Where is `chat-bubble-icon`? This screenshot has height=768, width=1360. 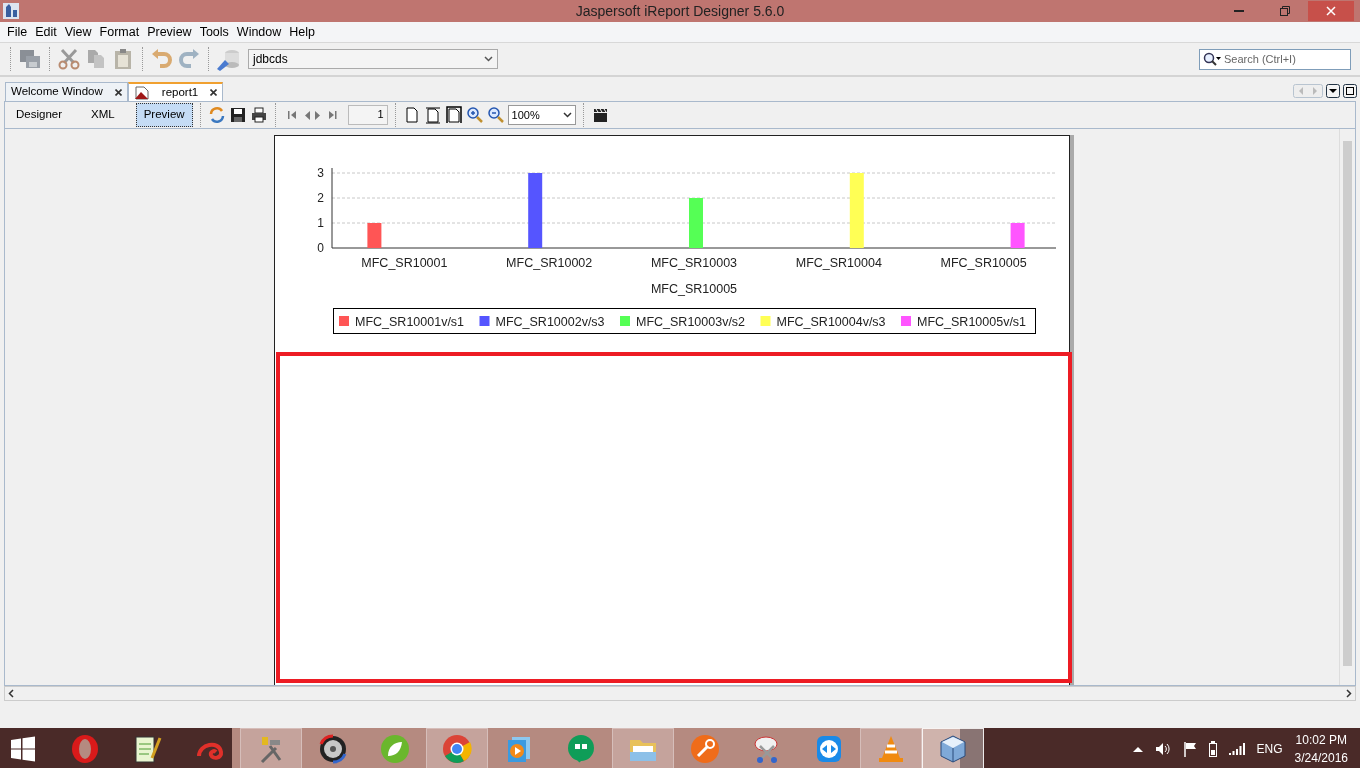 chat-bubble-icon is located at coordinates (581, 748).